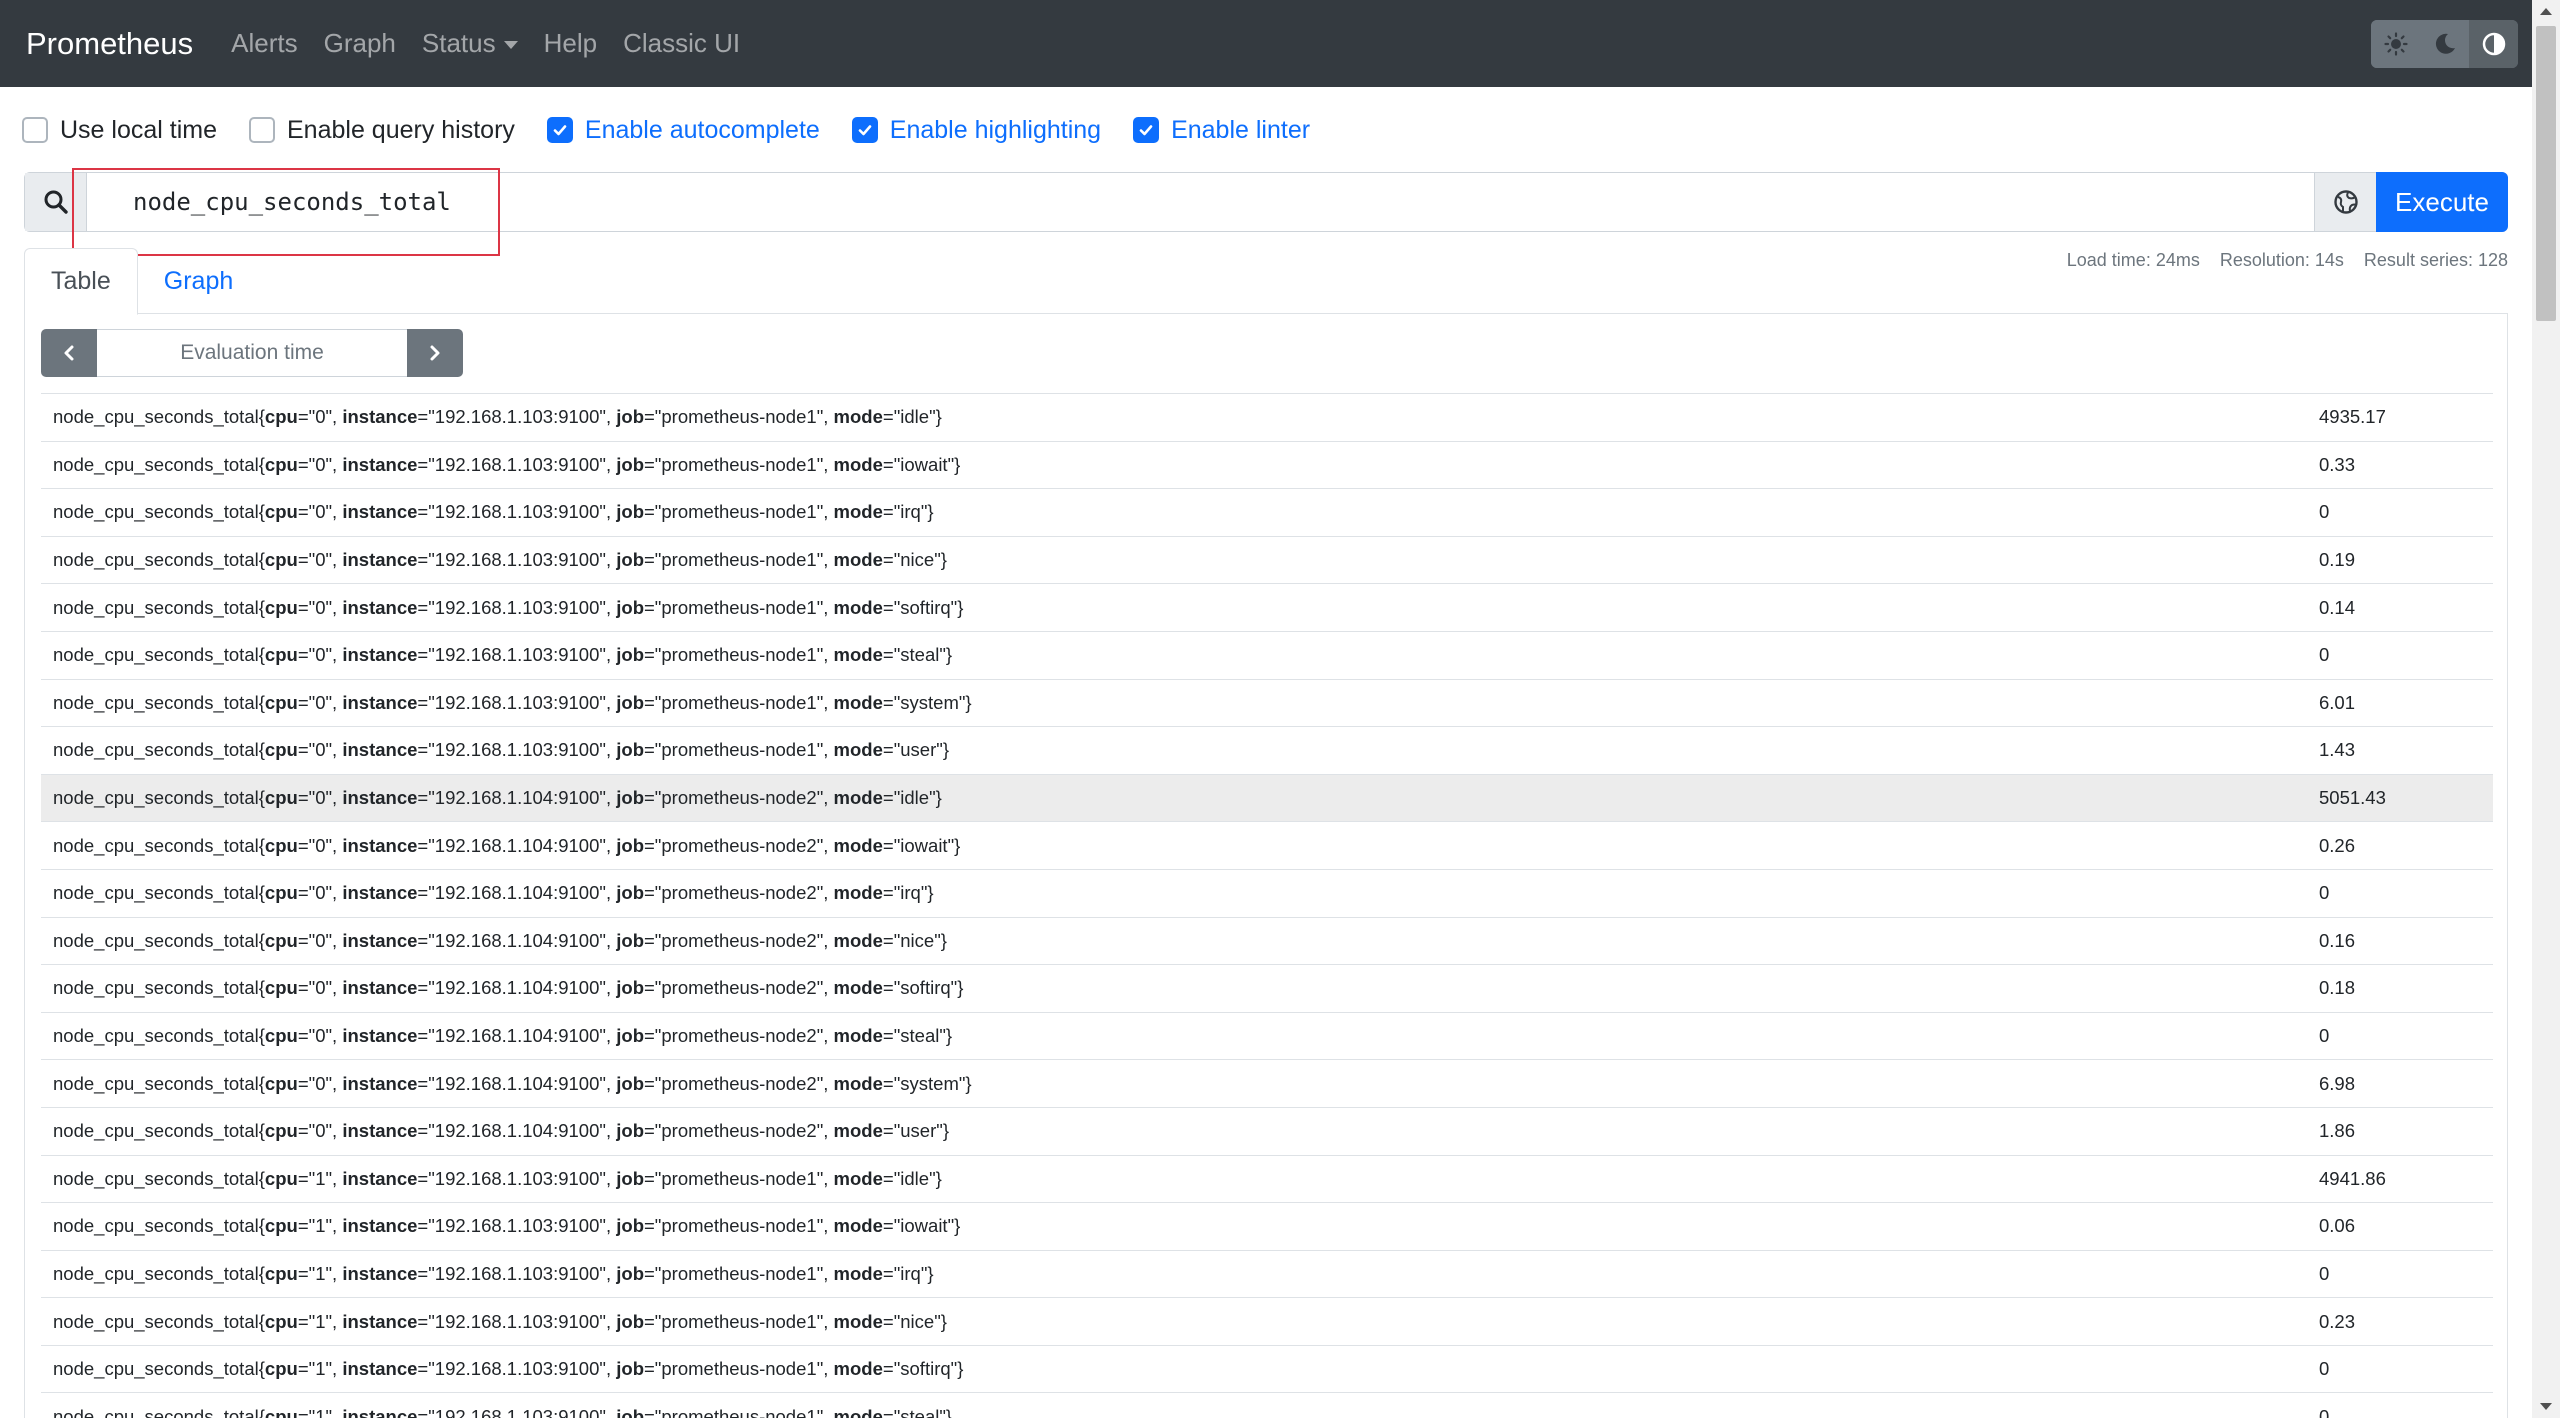  What do you see at coordinates (2546, 709) in the screenshot?
I see `page-scrollbar` at bounding box center [2546, 709].